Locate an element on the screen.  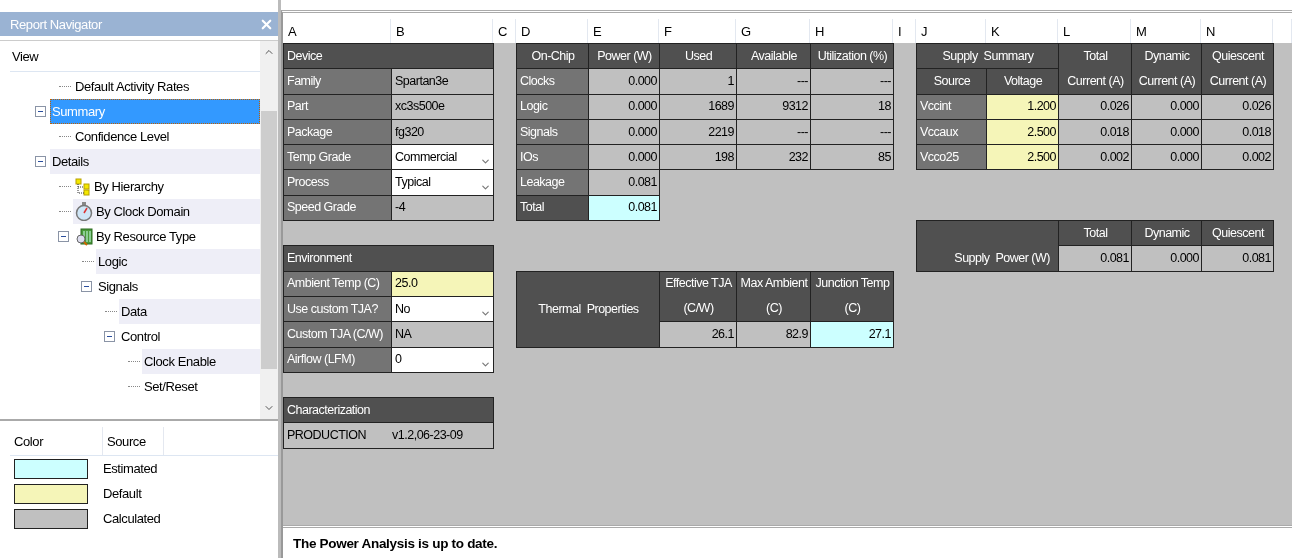
legend-label: Calculated is located at coordinates (132, 518).